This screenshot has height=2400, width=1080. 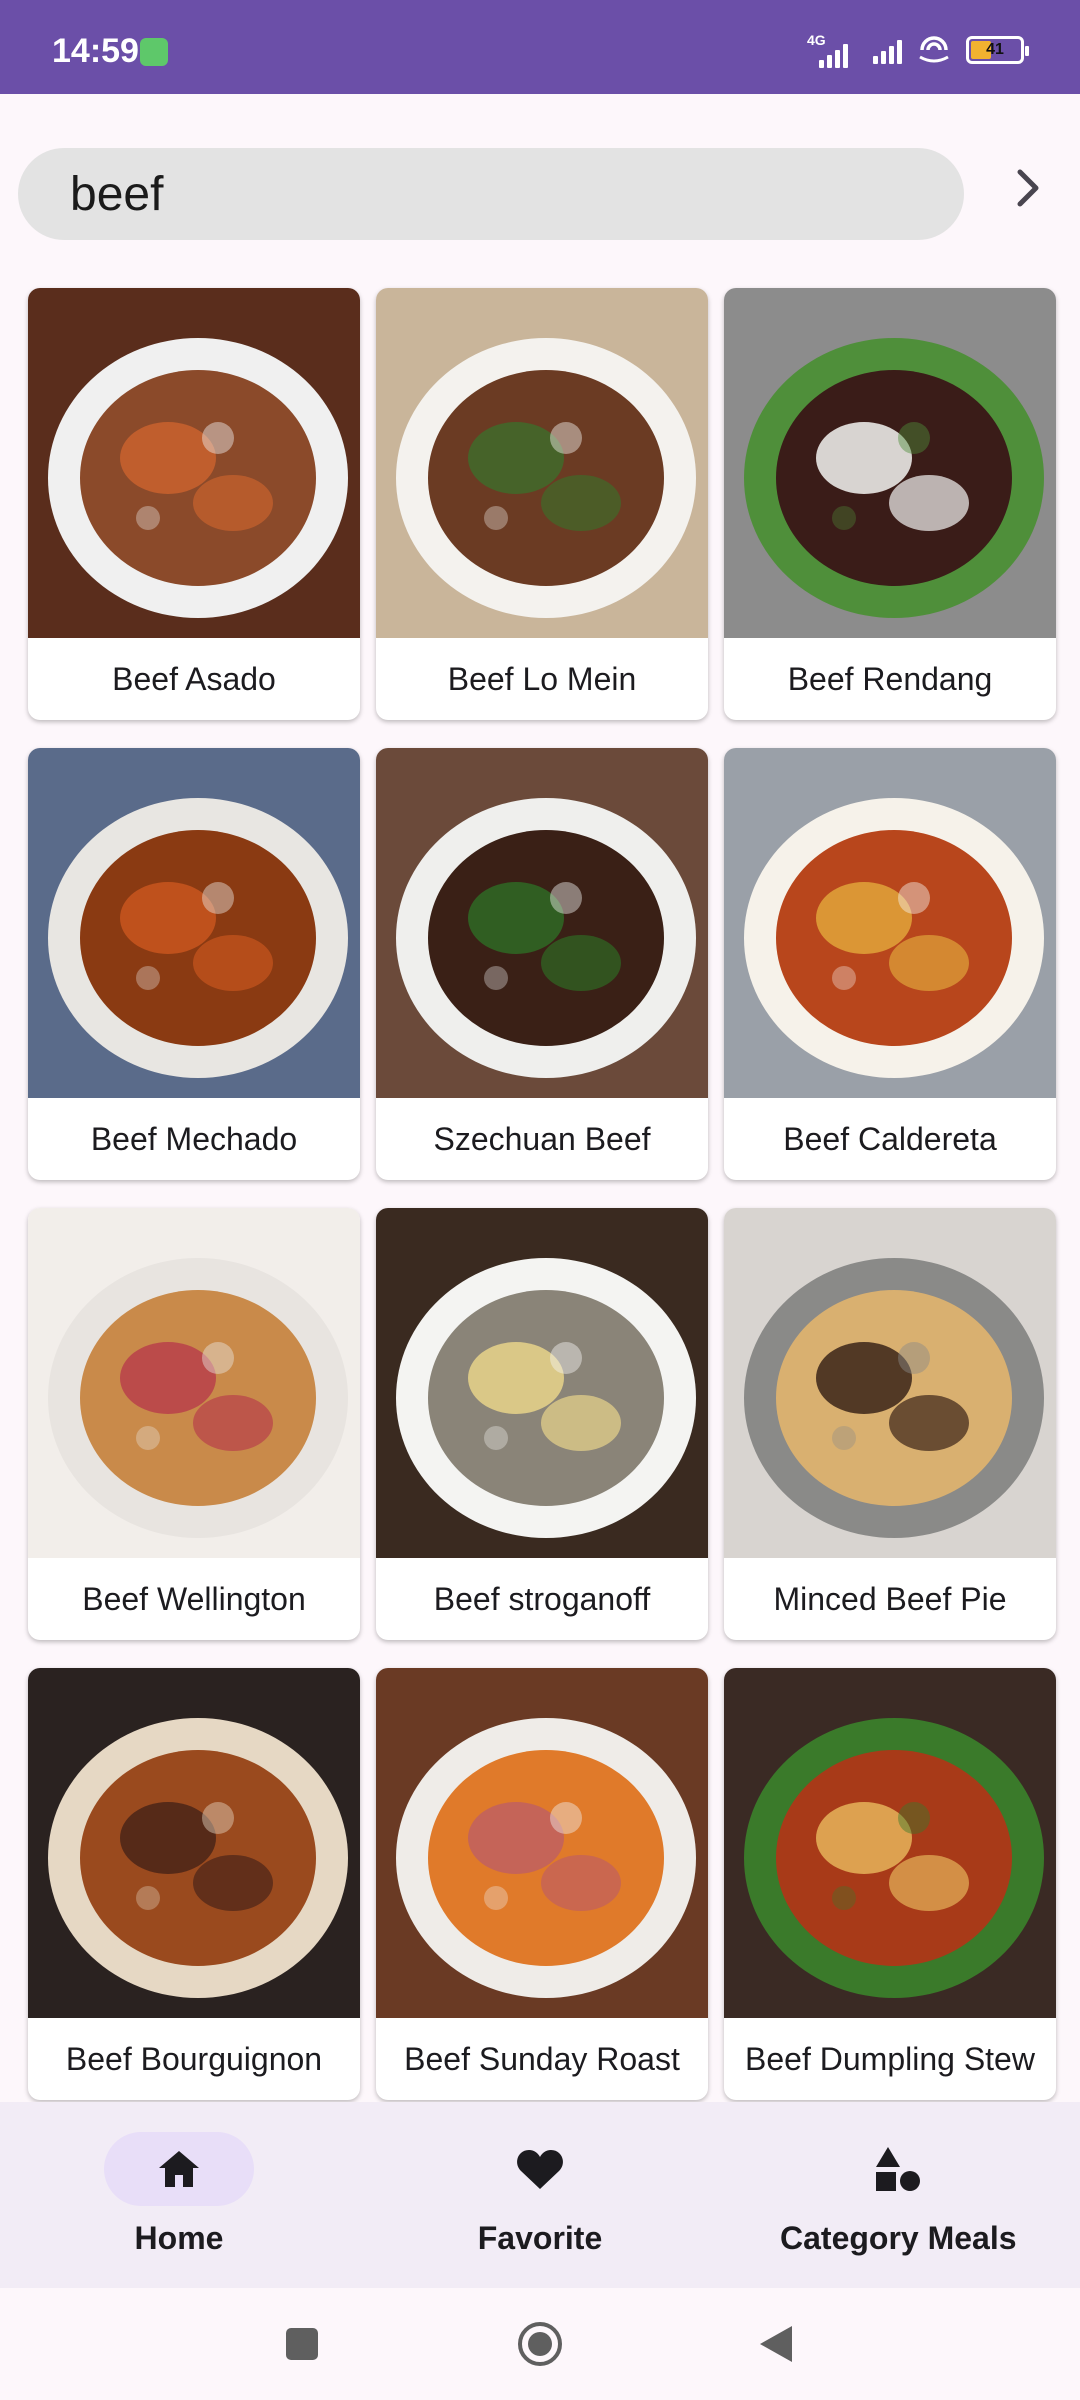 I want to click on shapes-icon, so click(x=898, y=2169).